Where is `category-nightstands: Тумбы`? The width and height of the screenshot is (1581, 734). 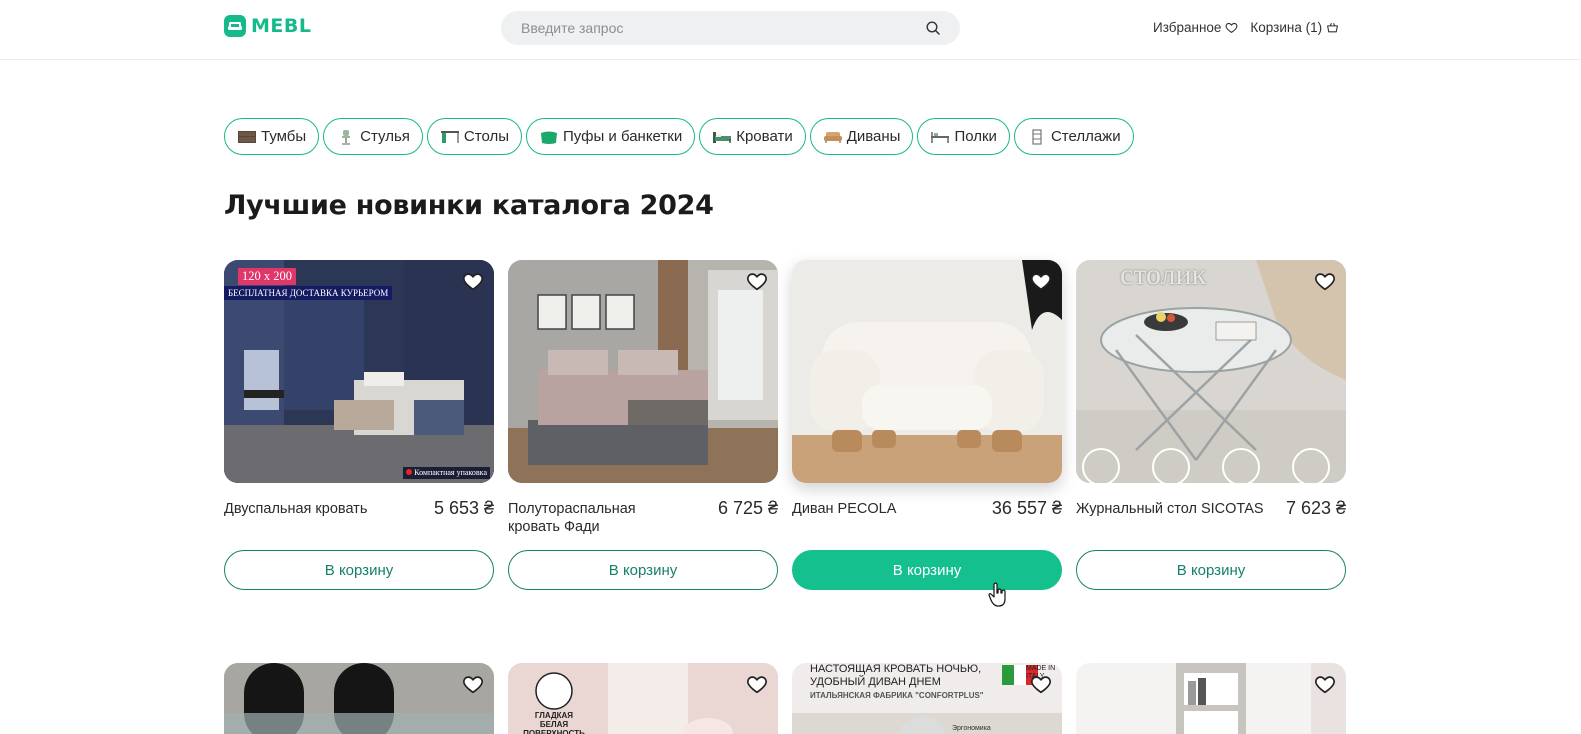 category-nightstands: Тумбы is located at coordinates (272, 136).